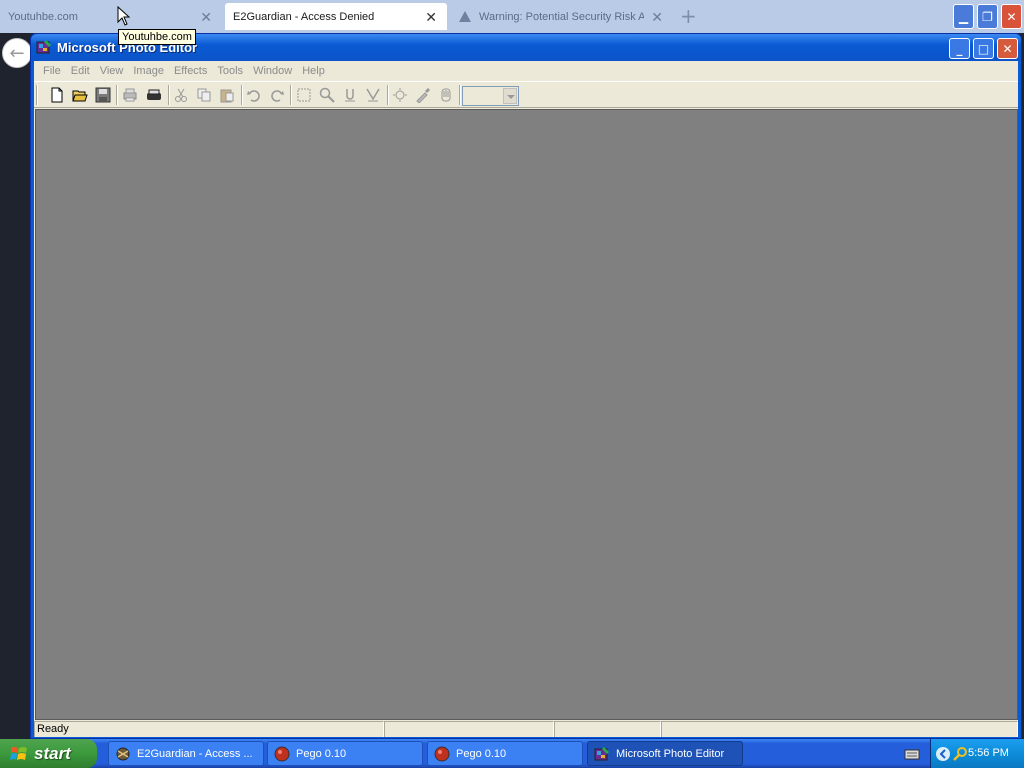 The image size is (1024, 768). I want to click on undo-icon, so click(254, 95).